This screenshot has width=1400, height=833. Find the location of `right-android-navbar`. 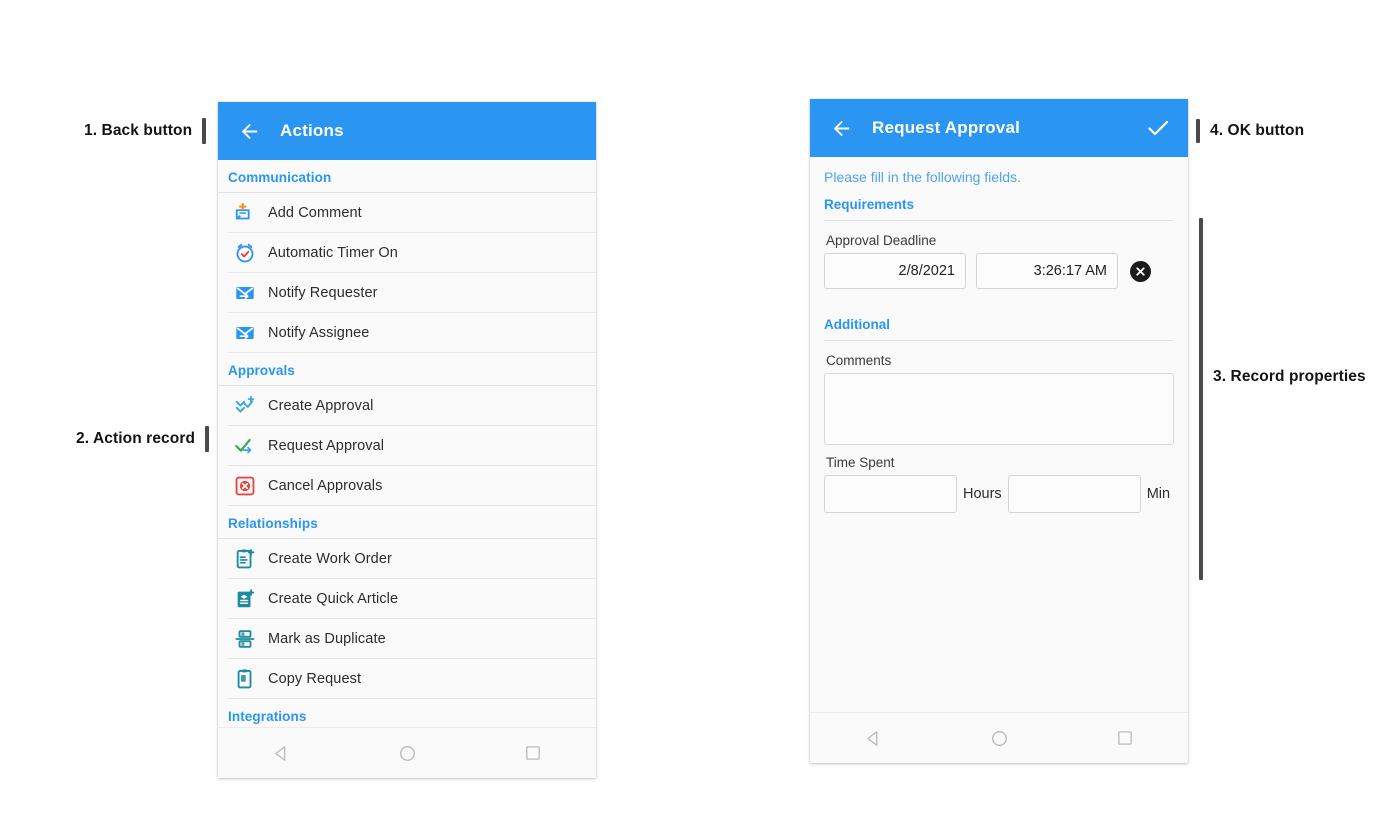

right-android-navbar is located at coordinates (999, 737).